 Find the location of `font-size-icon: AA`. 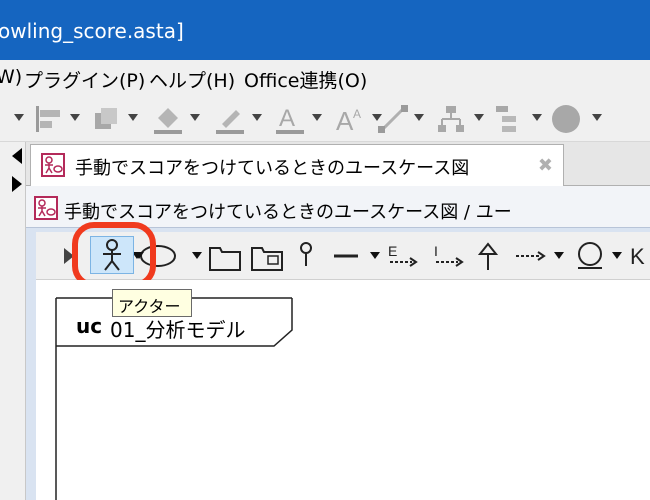

font-size-icon: AA is located at coordinates (350, 119).